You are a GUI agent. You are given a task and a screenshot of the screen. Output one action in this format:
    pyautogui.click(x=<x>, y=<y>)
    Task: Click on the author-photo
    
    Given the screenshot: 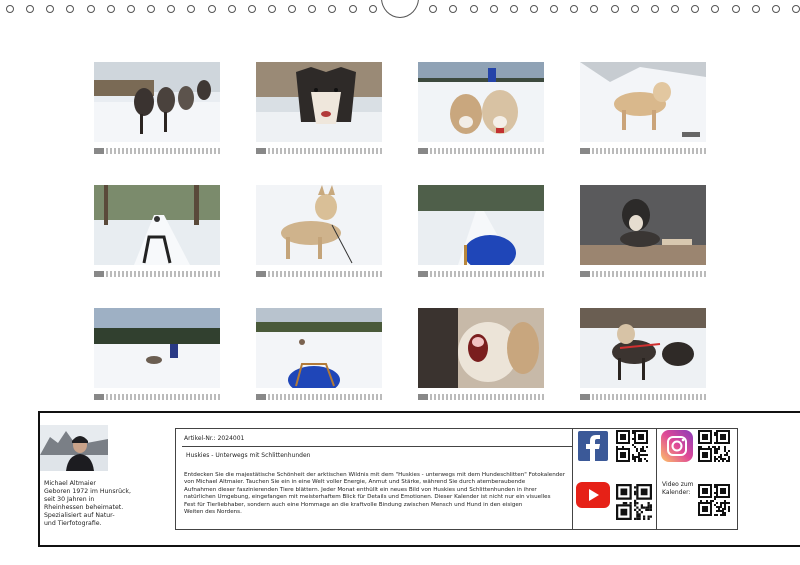 What is the action you would take?
    pyautogui.click(x=74, y=448)
    